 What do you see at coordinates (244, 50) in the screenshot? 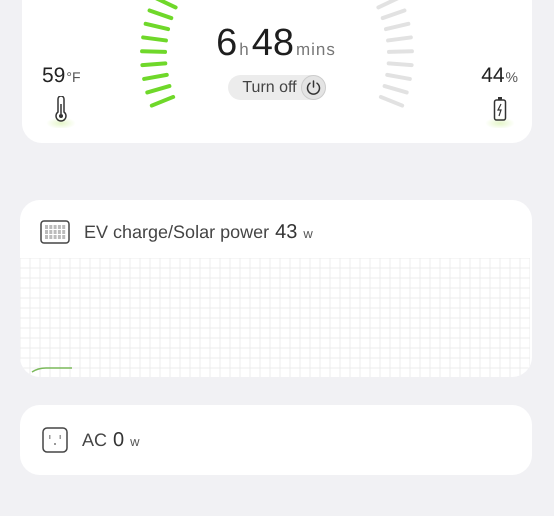
I see `hours-unit: h` at bounding box center [244, 50].